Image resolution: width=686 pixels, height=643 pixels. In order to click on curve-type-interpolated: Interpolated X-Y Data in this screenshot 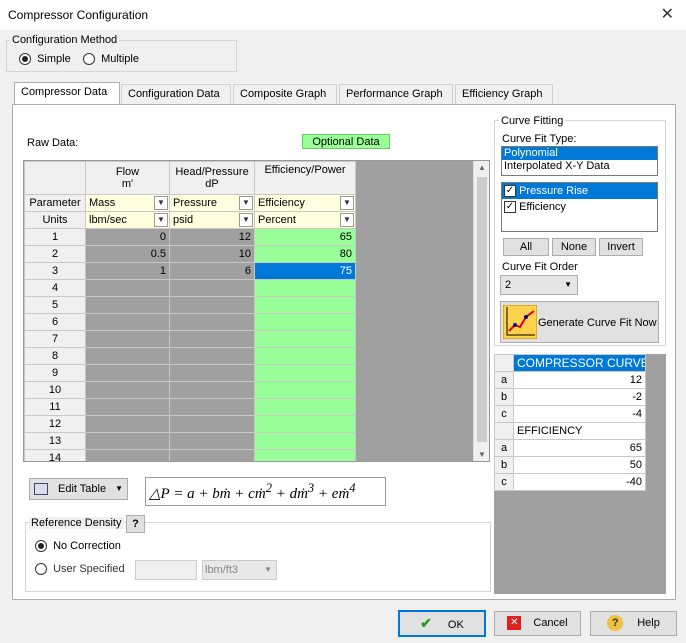, I will do `click(579, 166)`.